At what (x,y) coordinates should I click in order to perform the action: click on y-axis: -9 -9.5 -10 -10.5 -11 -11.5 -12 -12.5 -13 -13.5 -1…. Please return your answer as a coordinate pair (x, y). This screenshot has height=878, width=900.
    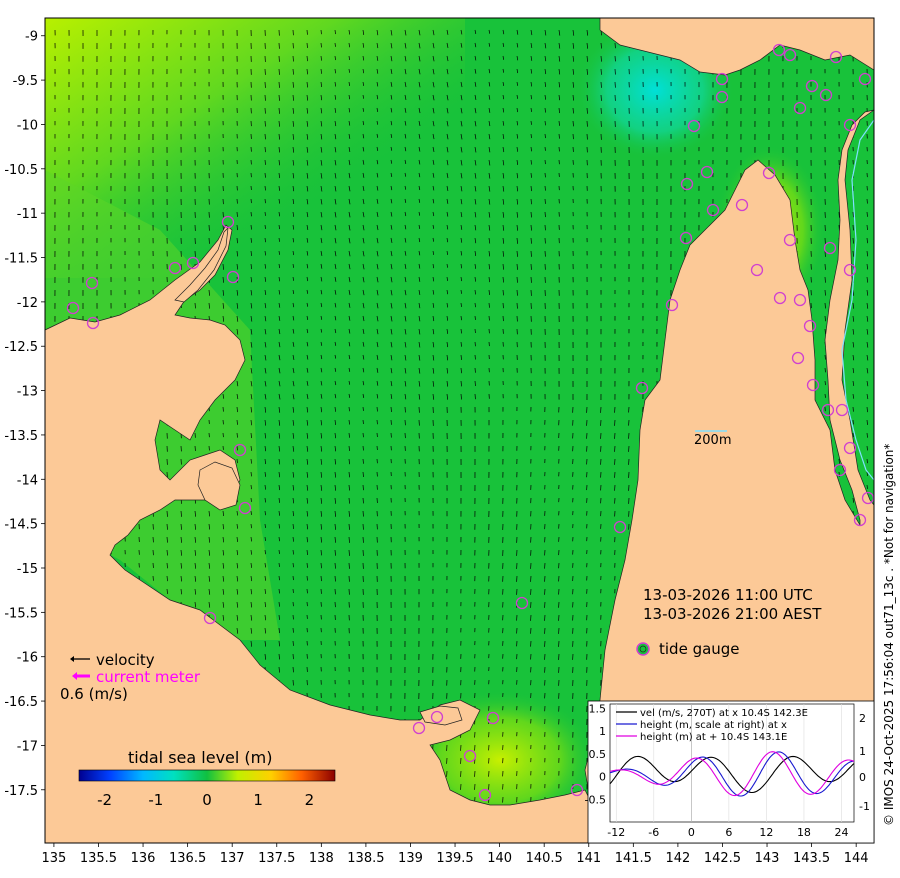
    Looking at the image, I should click on (24, 414).